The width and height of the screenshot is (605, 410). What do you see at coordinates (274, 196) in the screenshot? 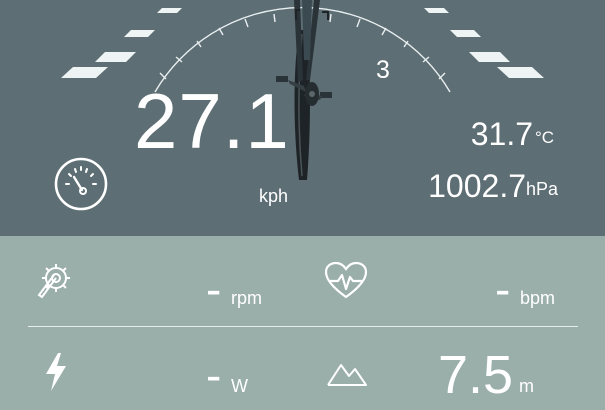
I see `speed-unit: kph` at bounding box center [274, 196].